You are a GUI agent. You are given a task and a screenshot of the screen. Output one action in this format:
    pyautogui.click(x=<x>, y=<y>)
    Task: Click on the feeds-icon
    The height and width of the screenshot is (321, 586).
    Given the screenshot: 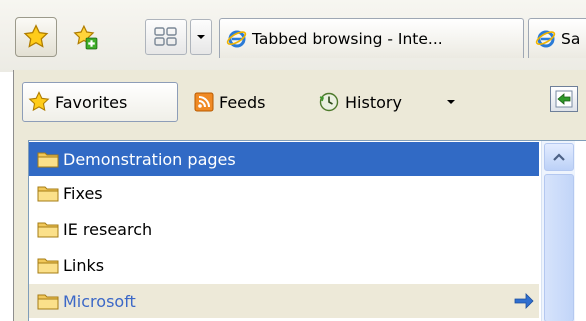 What is the action you would take?
    pyautogui.click(x=204, y=102)
    